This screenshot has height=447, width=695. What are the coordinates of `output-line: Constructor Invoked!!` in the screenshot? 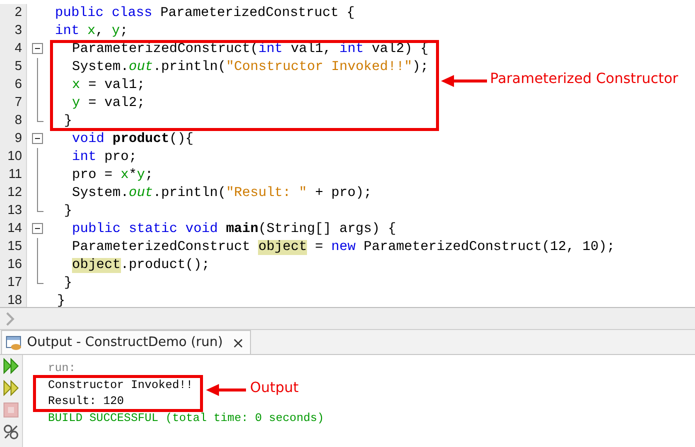 It's located at (120, 386).